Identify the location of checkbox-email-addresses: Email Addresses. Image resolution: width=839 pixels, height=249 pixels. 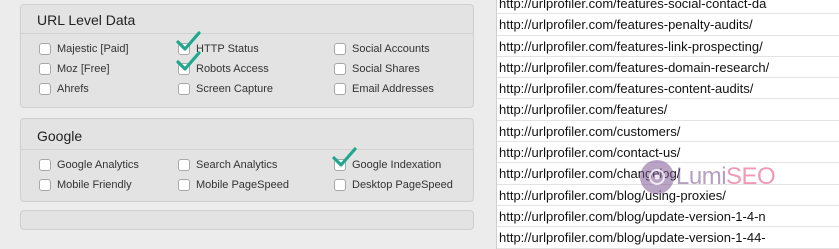
(384, 89).